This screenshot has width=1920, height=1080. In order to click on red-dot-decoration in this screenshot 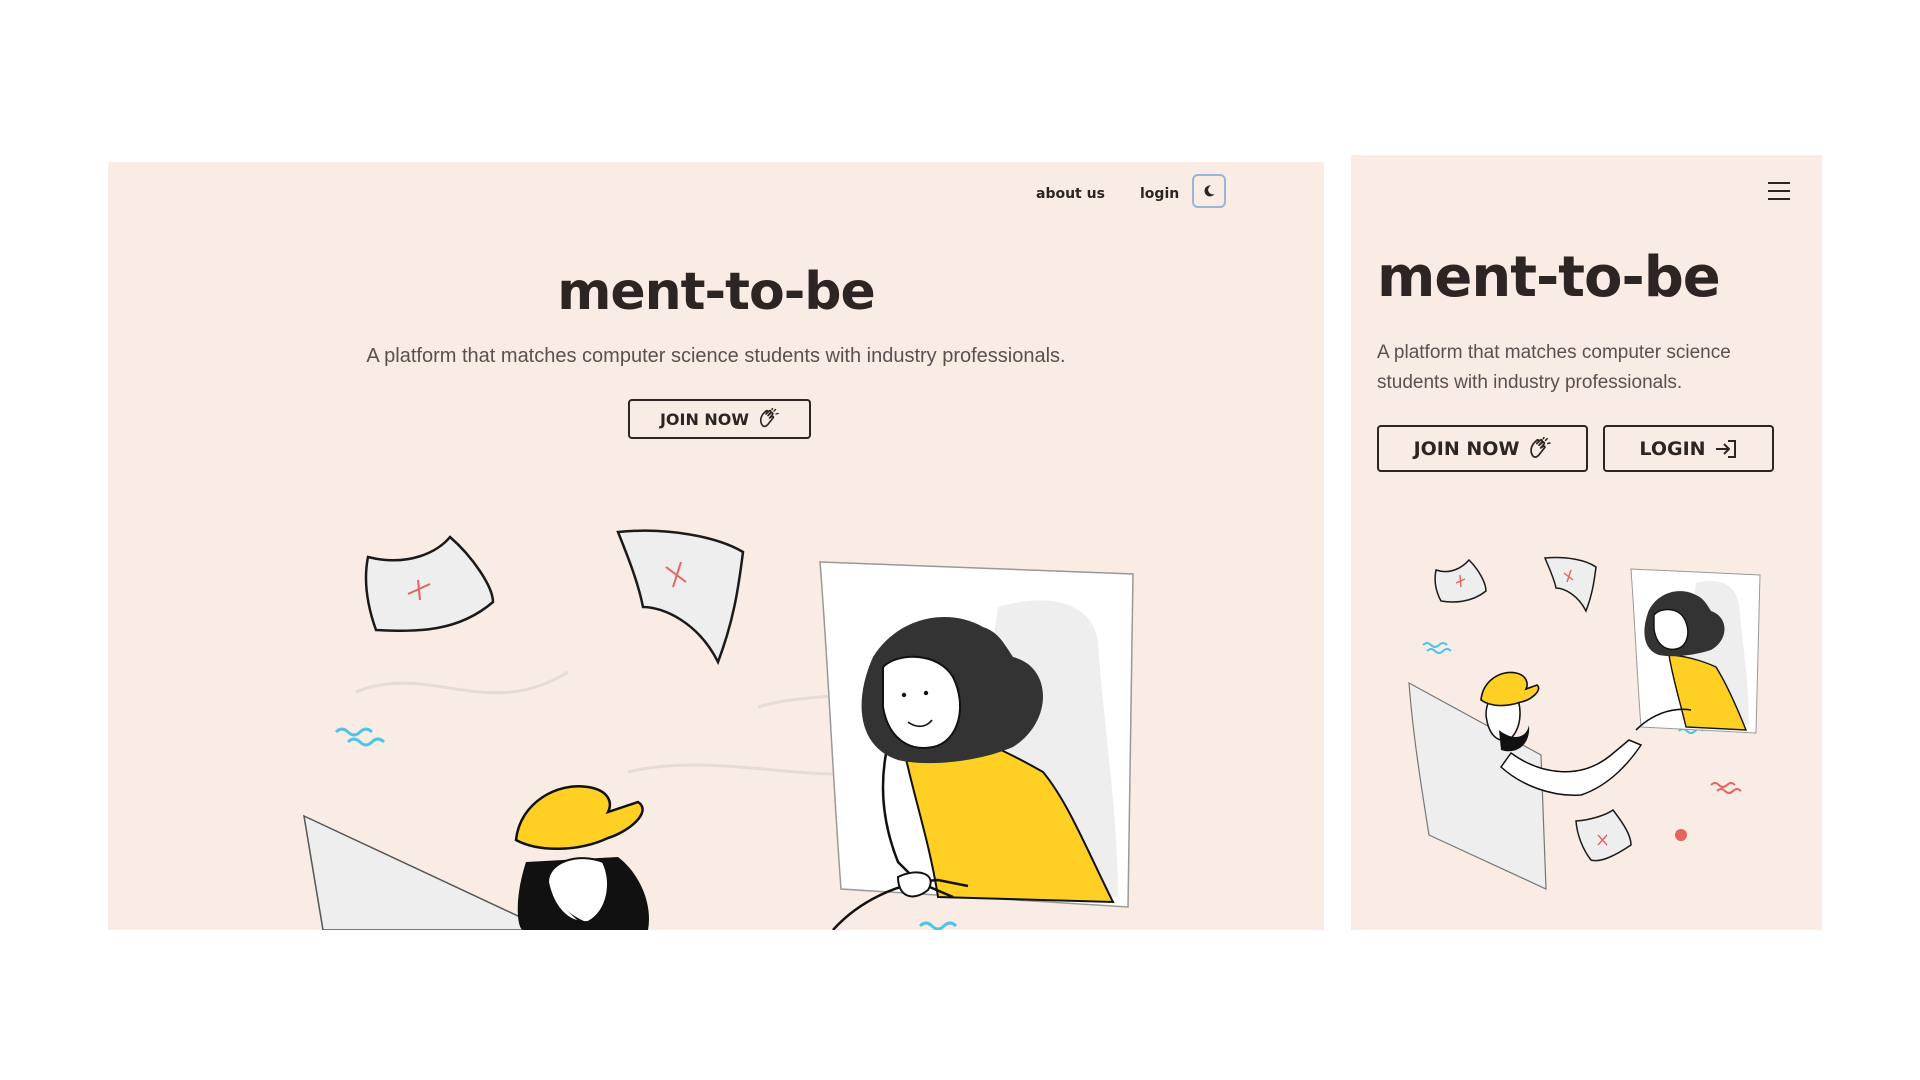, I will do `click(1681, 835)`.